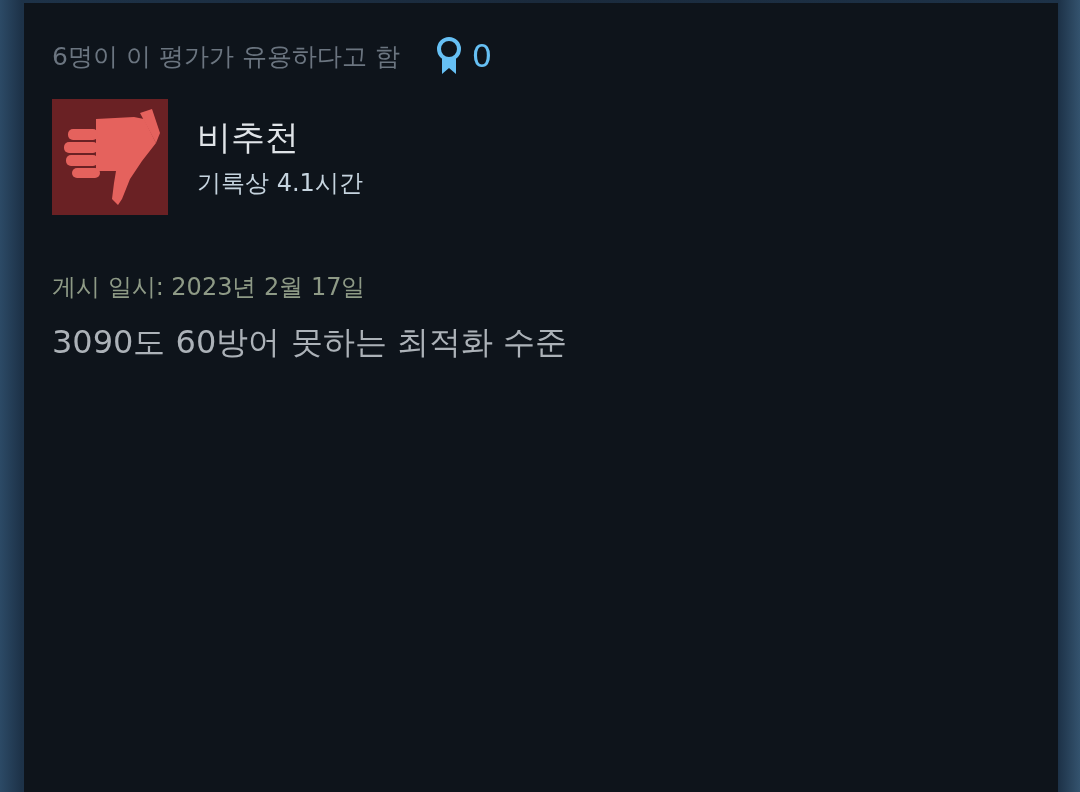 Image resolution: width=1080 pixels, height=792 pixels. I want to click on award-count: 0, so click(482, 56).